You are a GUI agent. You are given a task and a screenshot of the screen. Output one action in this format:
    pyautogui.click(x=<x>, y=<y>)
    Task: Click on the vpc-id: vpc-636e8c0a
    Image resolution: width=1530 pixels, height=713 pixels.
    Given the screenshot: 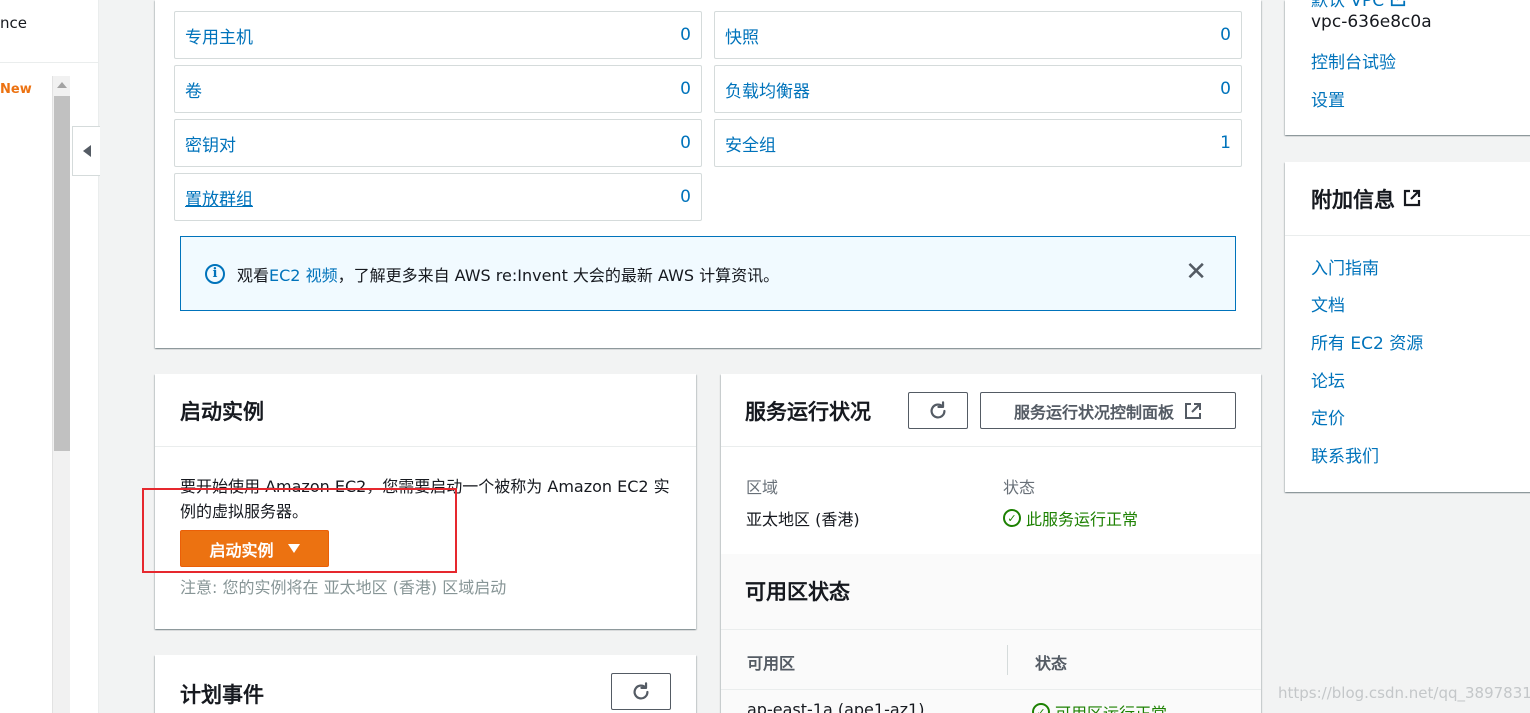 What is the action you would take?
    pyautogui.click(x=1371, y=22)
    